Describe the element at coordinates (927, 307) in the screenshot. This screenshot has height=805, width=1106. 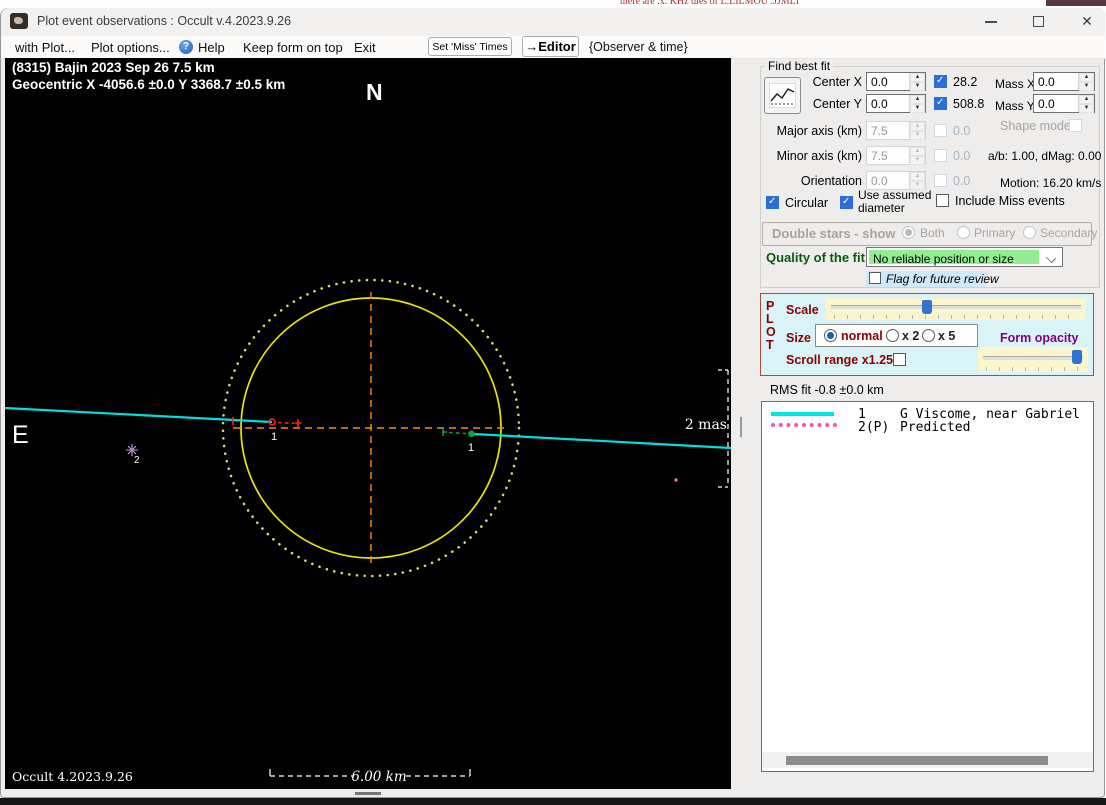
I see `scale-slider-thumb` at that location.